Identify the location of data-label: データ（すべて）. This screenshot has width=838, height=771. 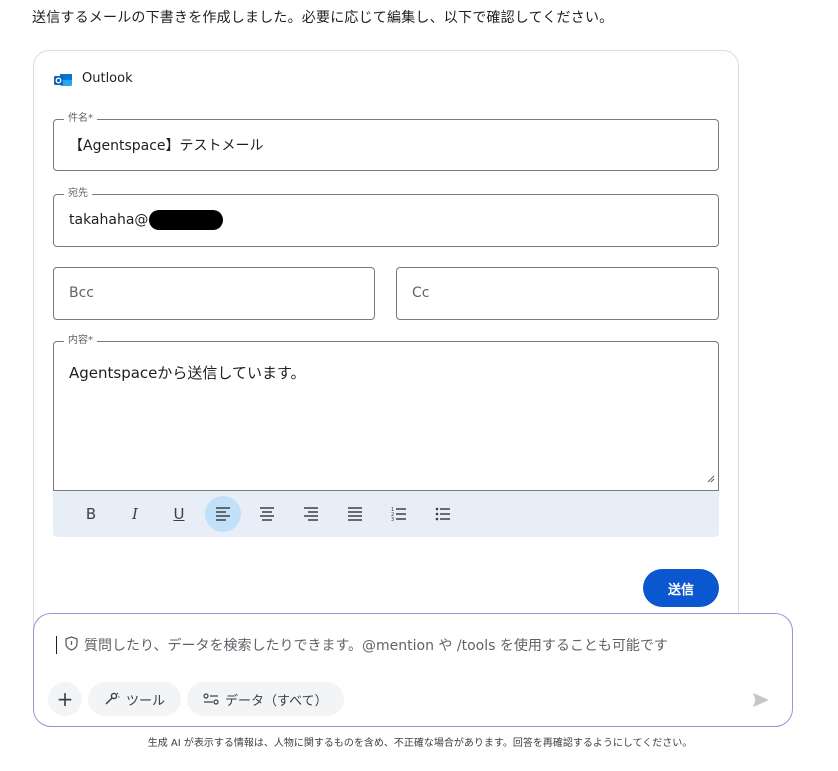
(276, 701).